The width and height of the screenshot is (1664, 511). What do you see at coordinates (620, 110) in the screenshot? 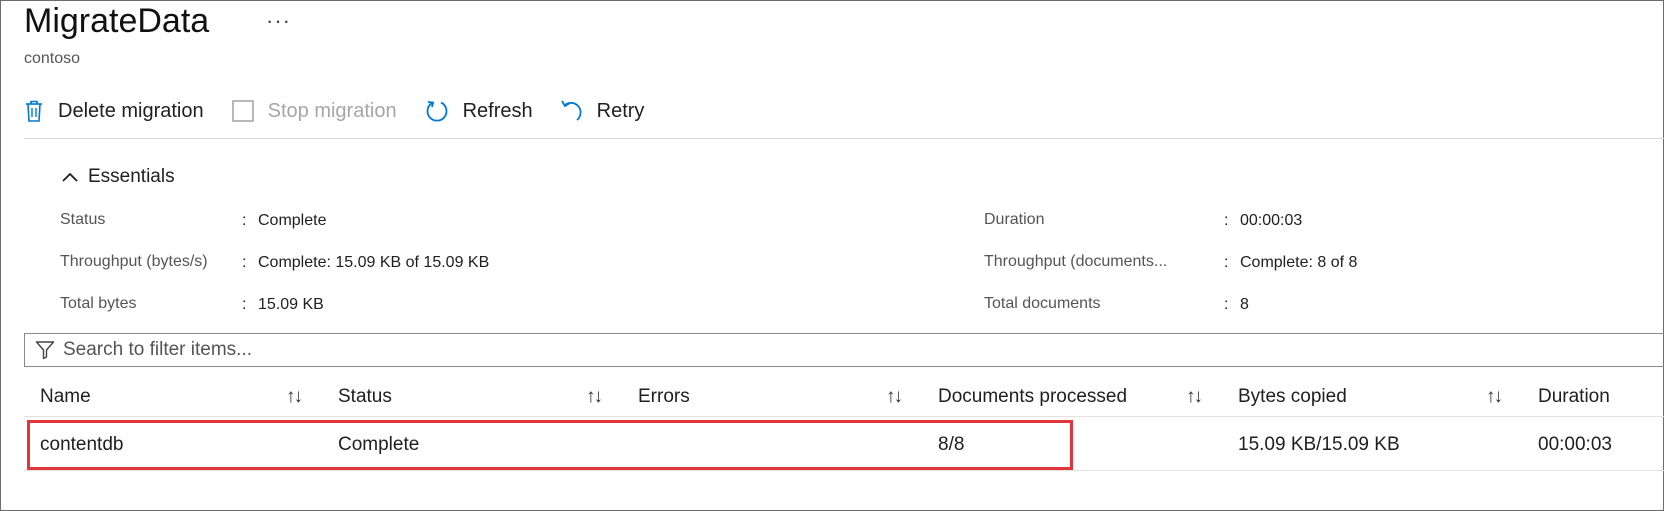
I see `retry-label: Retry` at bounding box center [620, 110].